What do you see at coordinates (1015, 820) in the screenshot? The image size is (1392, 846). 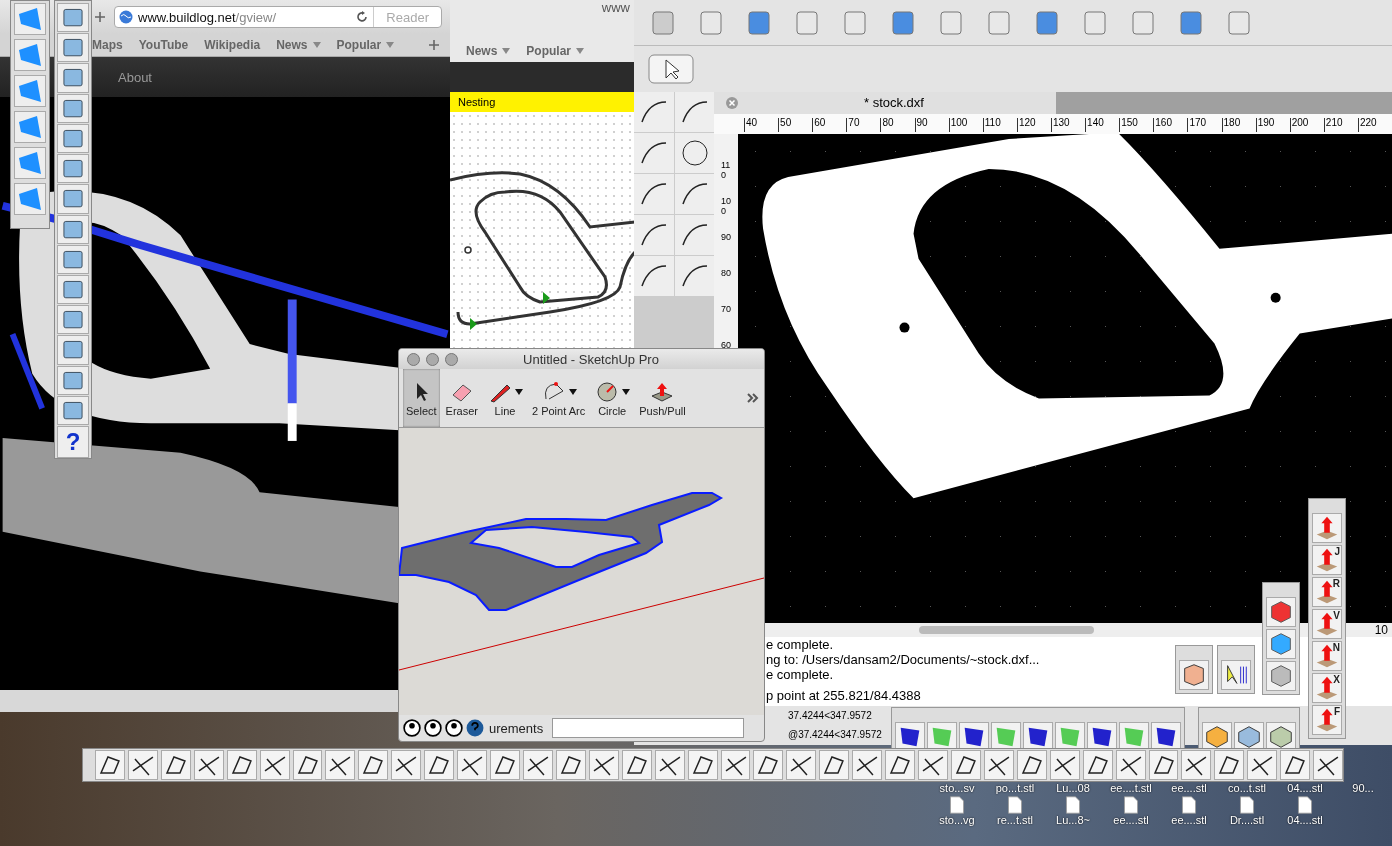 I see `file-label: re...t.stl` at bounding box center [1015, 820].